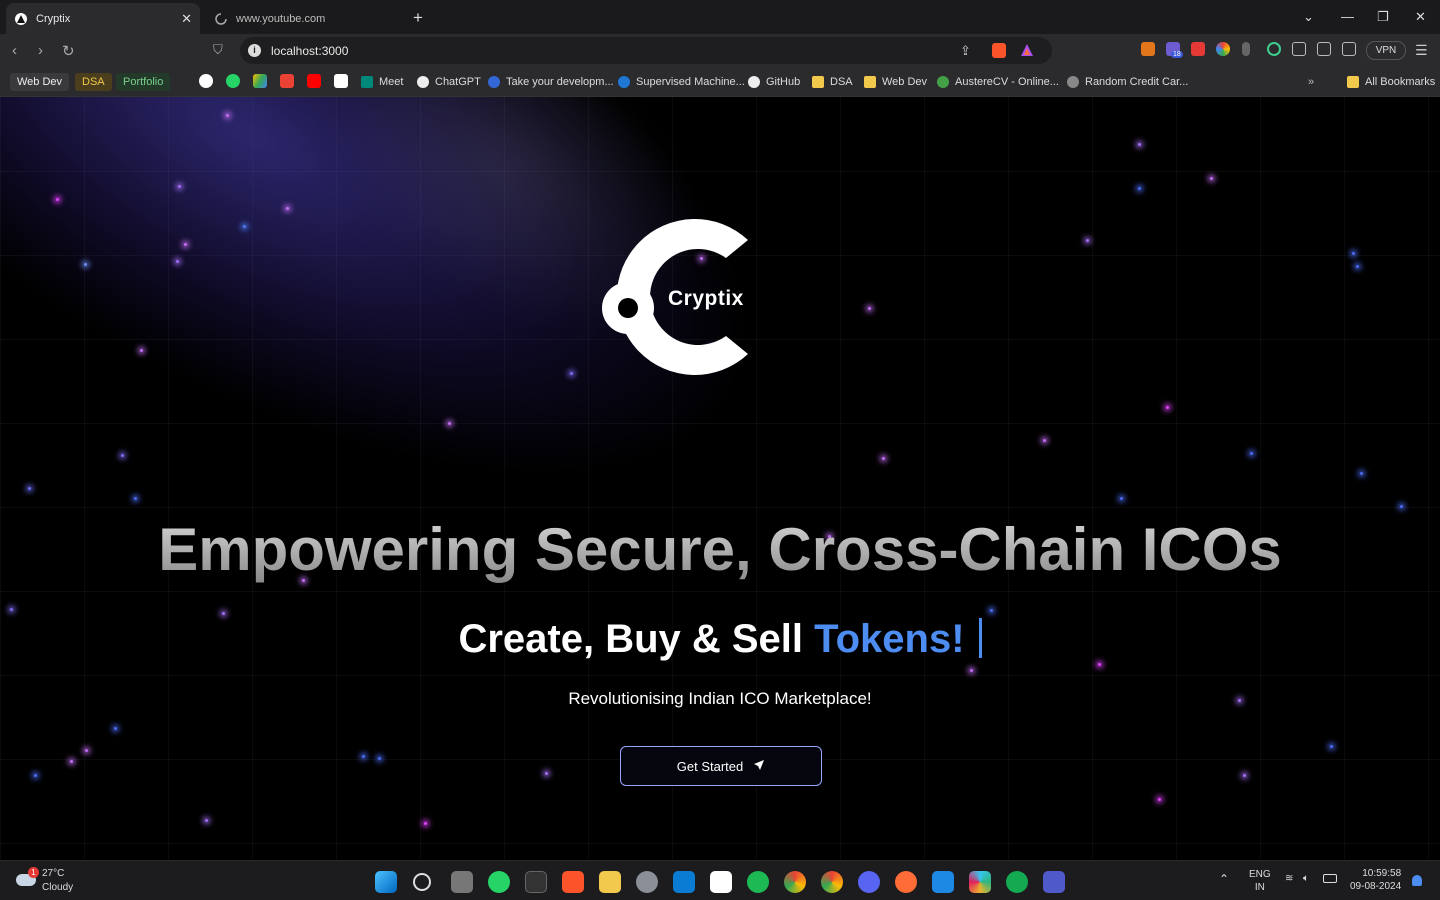 This screenshot has width=1440, height=900. I want to click on reload-icon: ↻, so click(68, 51).